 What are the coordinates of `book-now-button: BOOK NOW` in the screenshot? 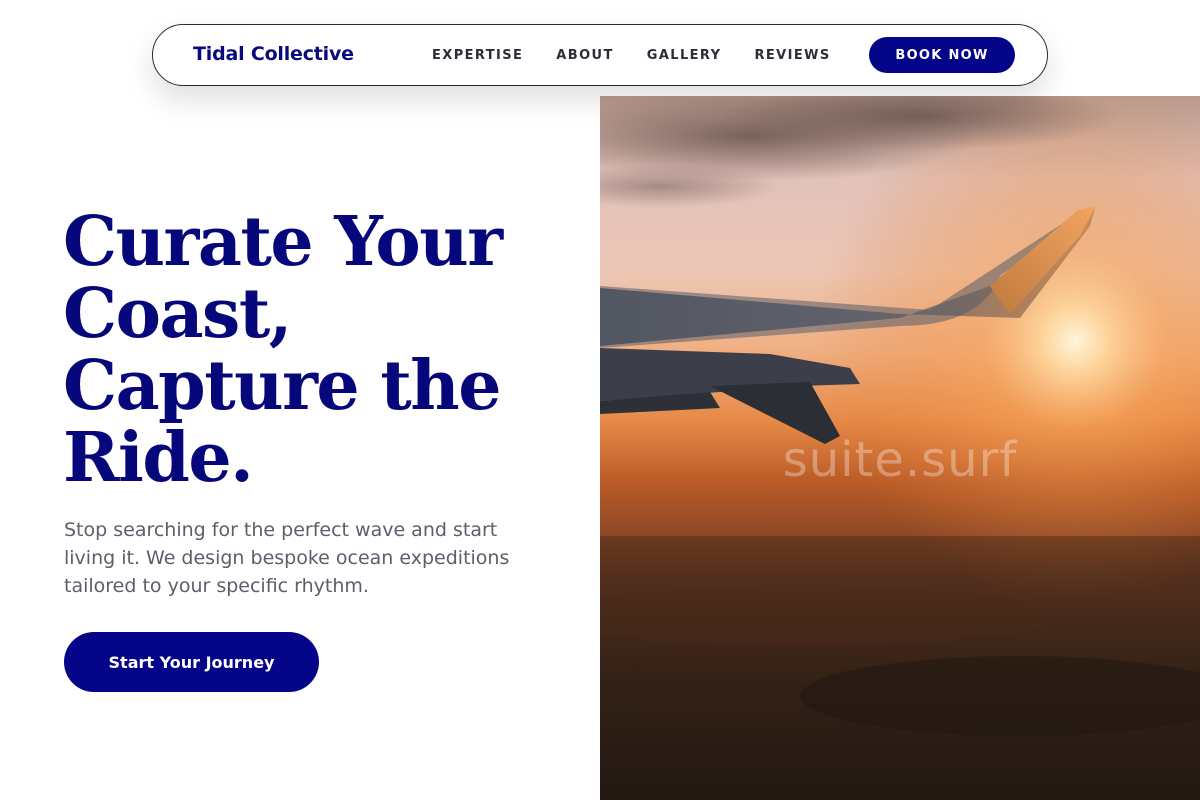 It's located at (942, 55).